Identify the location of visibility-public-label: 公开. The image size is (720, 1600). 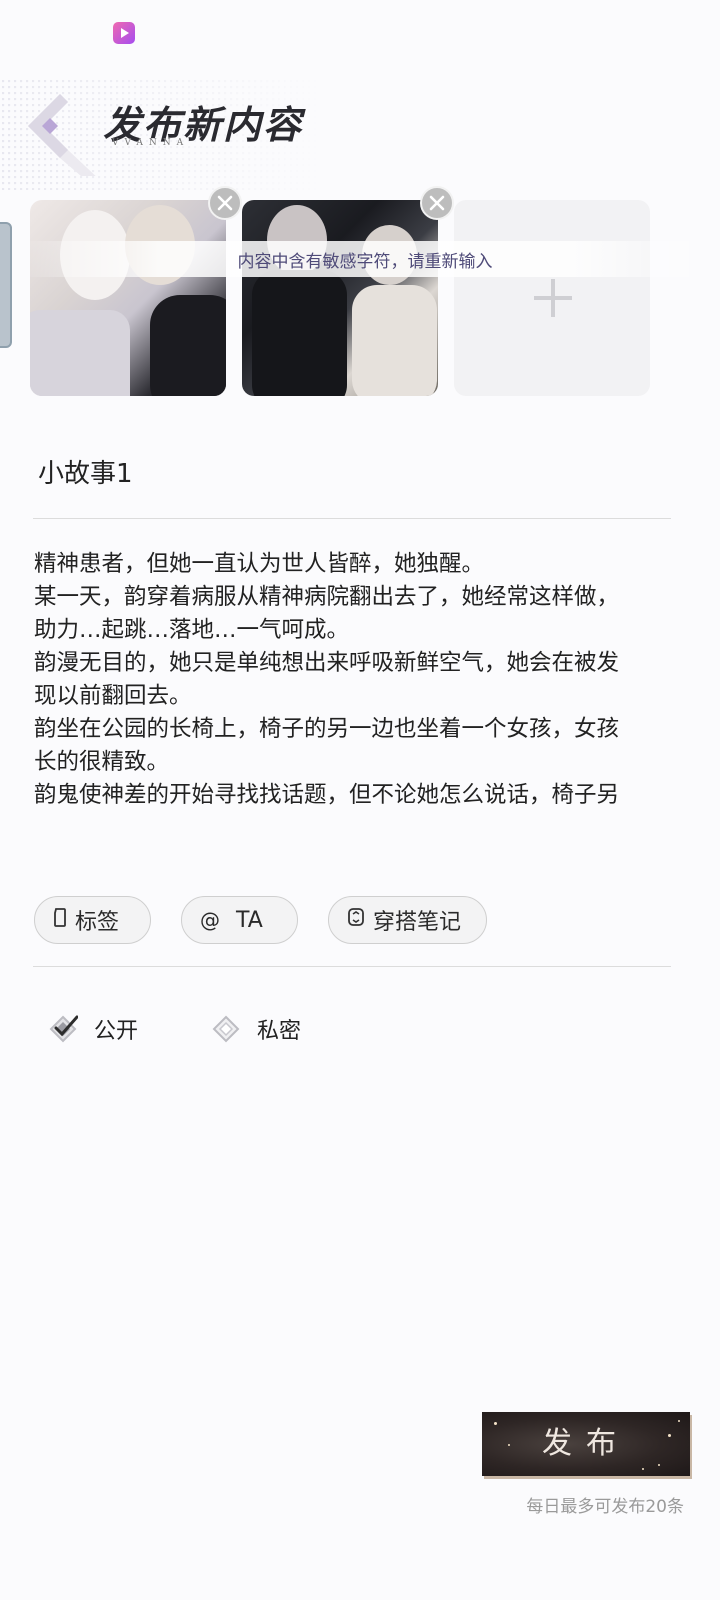
(116, 1031).